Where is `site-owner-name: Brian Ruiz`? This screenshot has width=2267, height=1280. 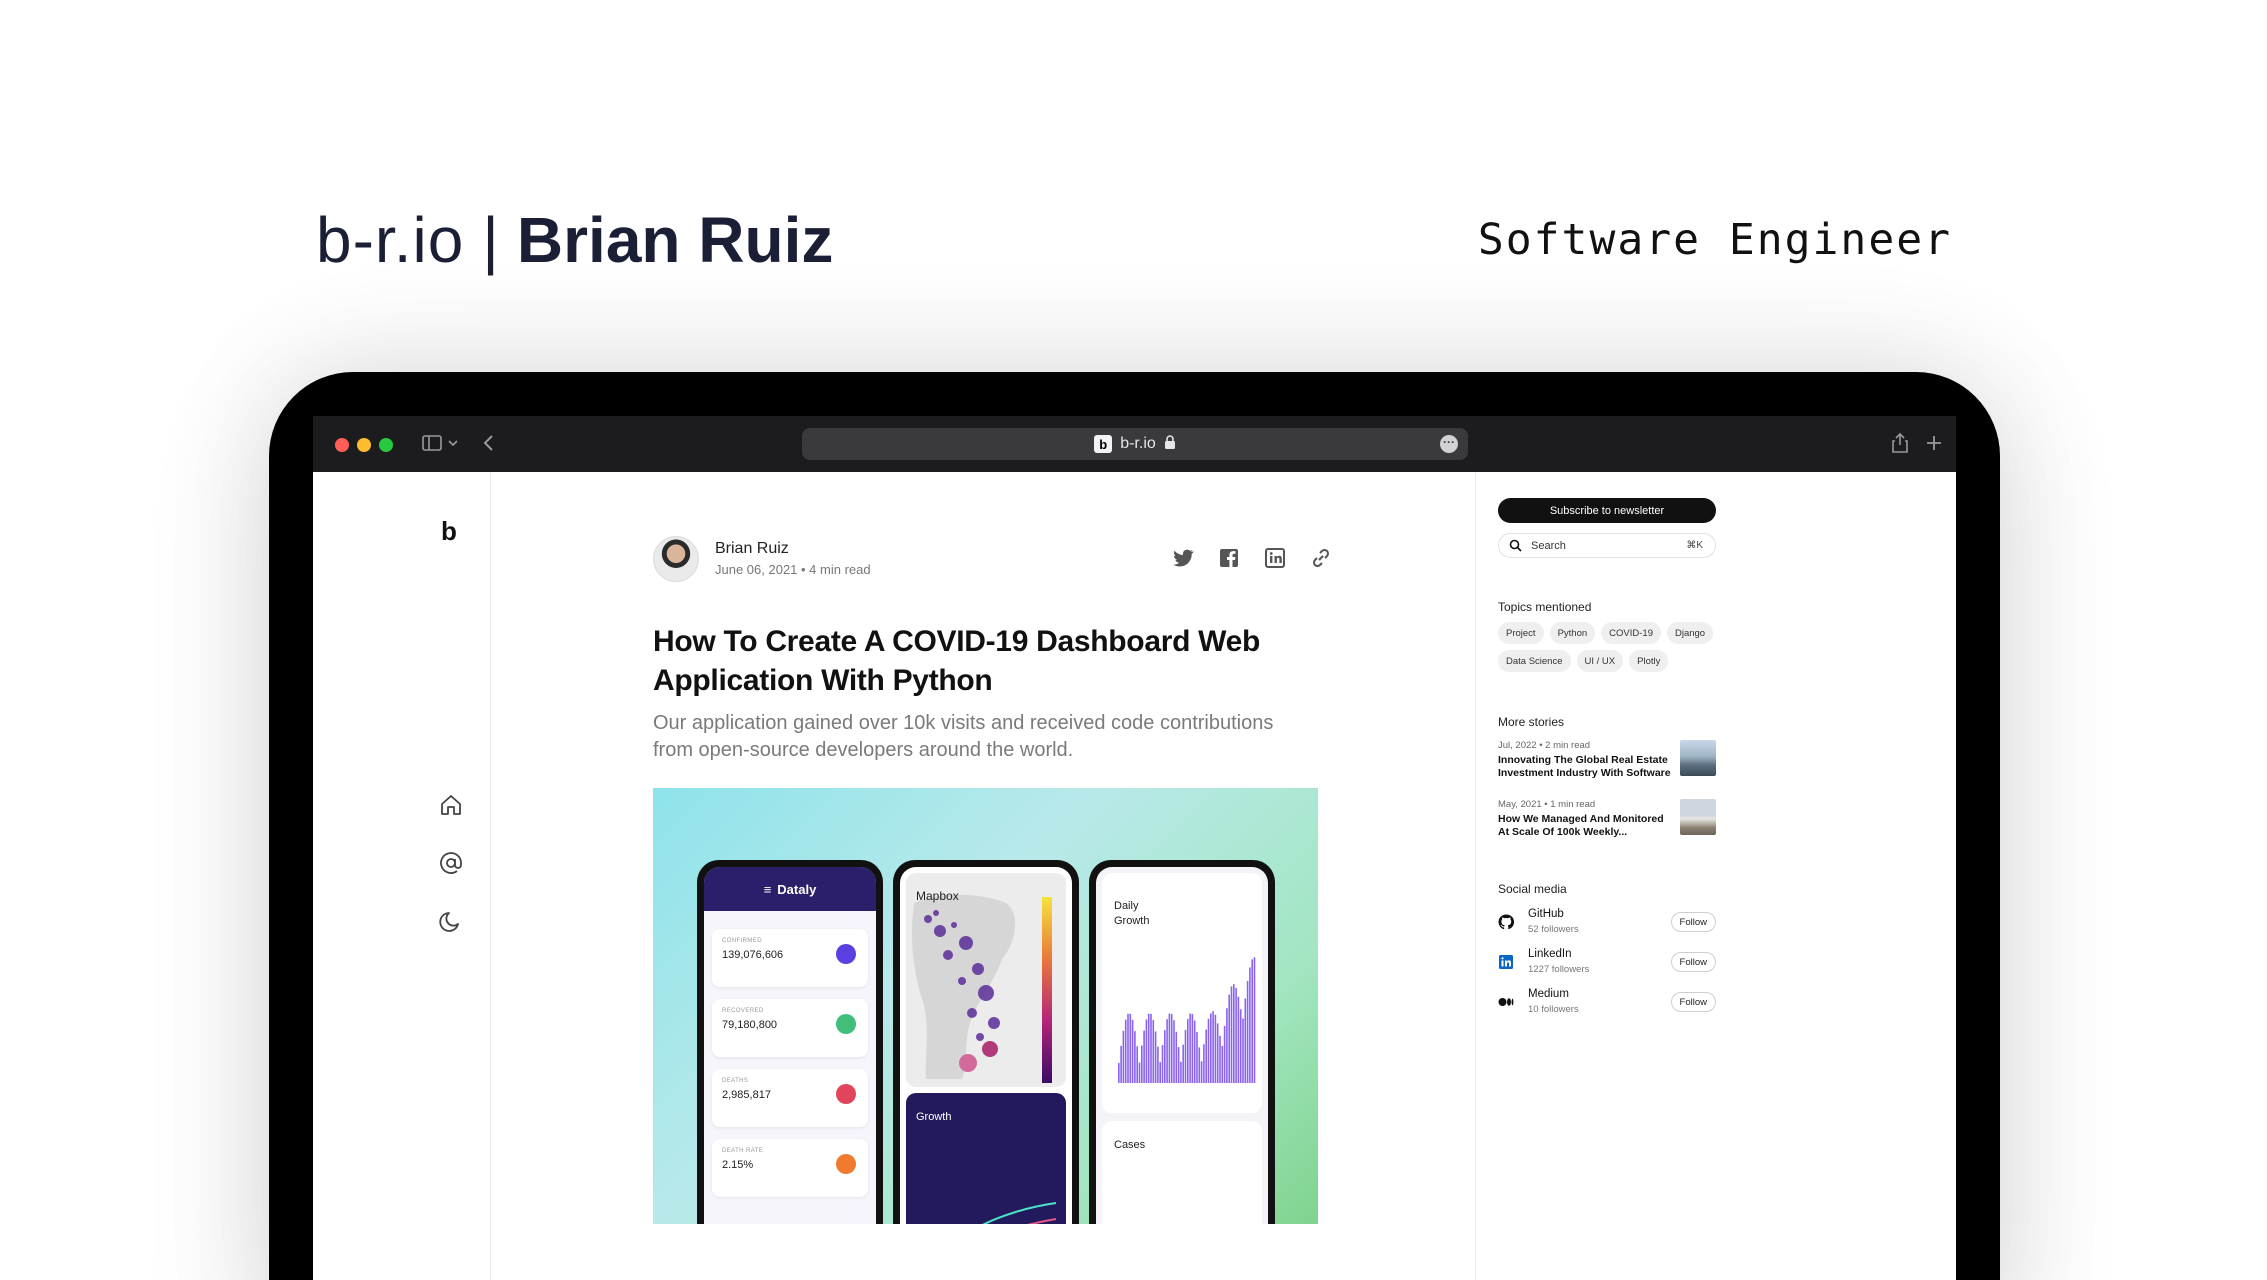 site-owner-name: Brian Ruiz is located at coordinates (675, 240).